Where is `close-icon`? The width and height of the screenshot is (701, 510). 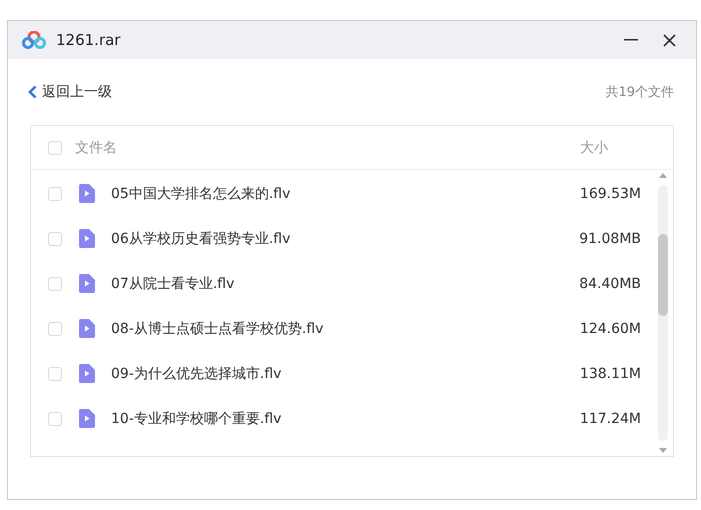
close-icon is located at coordinates (669, 40).